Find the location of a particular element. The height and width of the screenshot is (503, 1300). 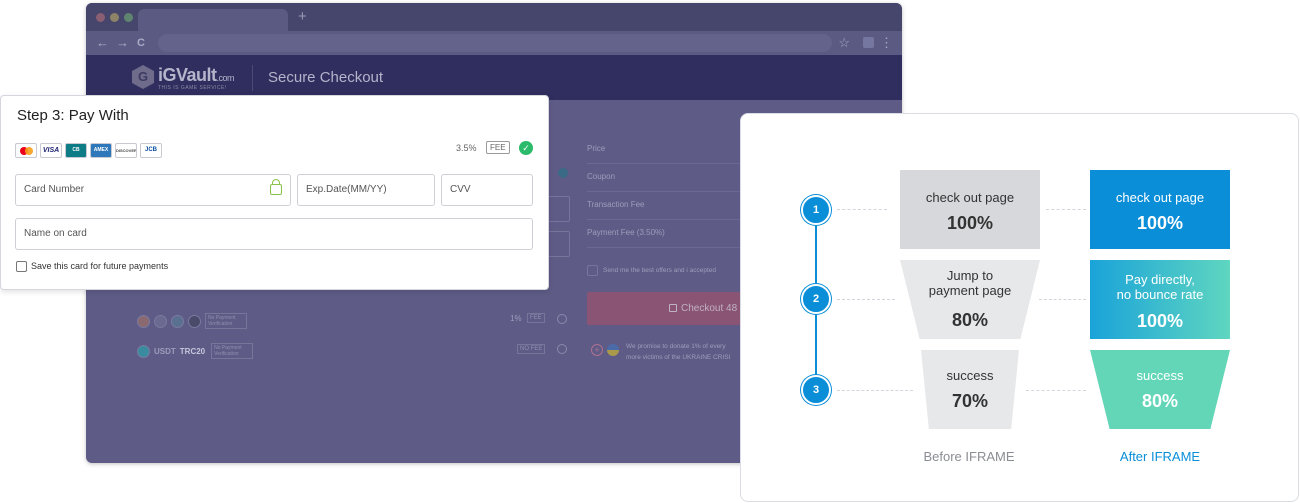

cb-icon: CB is located at coordinates (76, 150).